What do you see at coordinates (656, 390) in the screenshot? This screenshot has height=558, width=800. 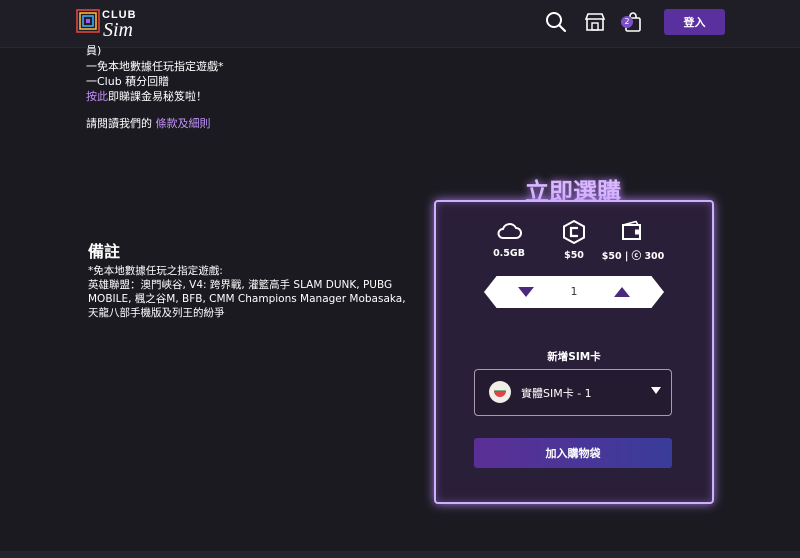 I see `chevron-down-icon` at bounding box center [656, 390].